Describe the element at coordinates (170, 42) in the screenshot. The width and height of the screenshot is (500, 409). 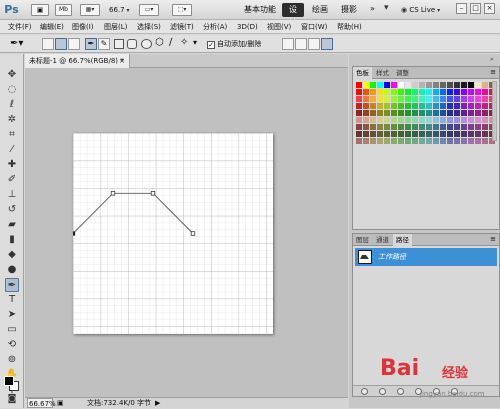
I see `line-shape-icon: ∕` at that location.